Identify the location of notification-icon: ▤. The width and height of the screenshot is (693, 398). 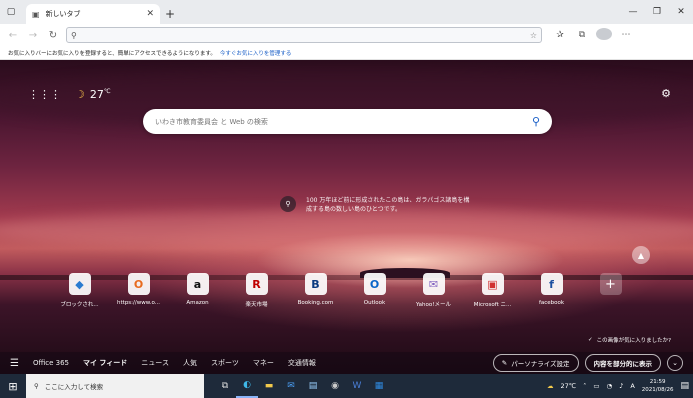
(684, 386).